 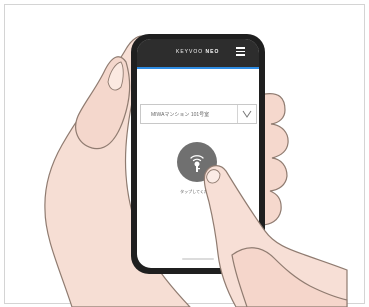 I want to click on chevron-down-icon, so click(x=247, y=114).